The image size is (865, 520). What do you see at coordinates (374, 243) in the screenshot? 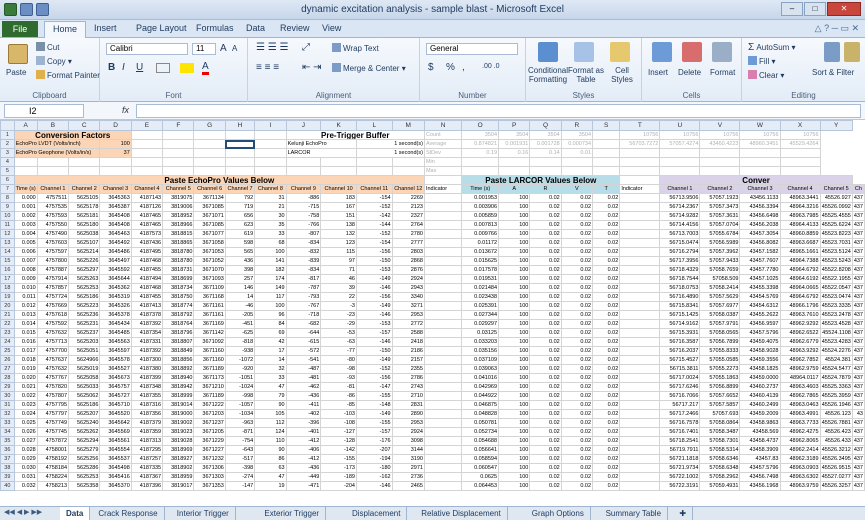
I see `data-cell: -154` at bounding box center [374, 243].